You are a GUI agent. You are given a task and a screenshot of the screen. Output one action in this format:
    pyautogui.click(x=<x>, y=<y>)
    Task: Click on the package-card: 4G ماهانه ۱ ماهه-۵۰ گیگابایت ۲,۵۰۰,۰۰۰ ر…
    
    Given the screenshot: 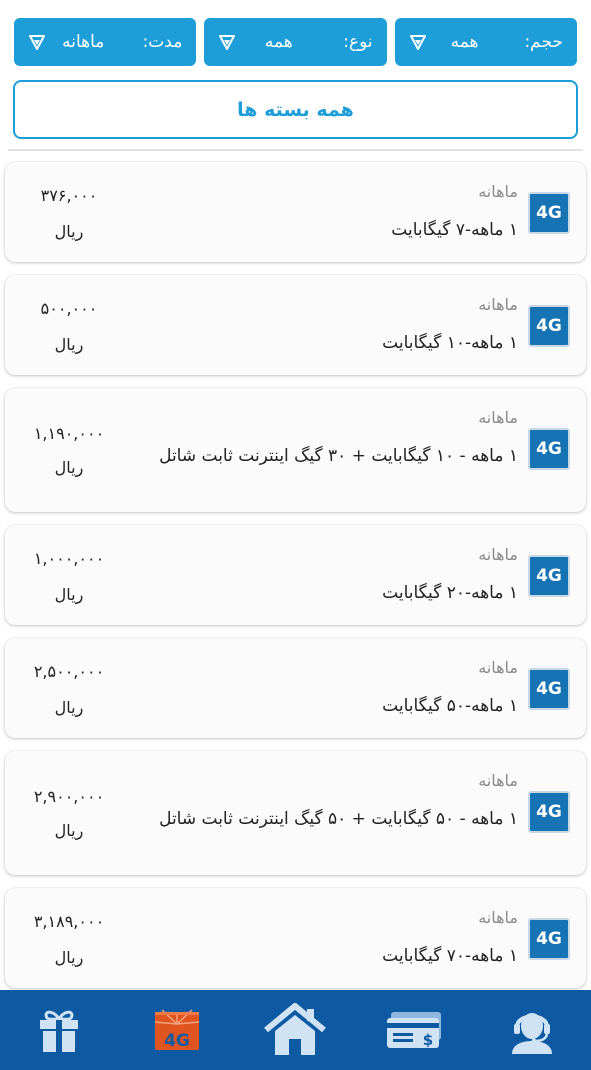 What is the action you would take?
    pyautogui.click(x=295, y=688)
    